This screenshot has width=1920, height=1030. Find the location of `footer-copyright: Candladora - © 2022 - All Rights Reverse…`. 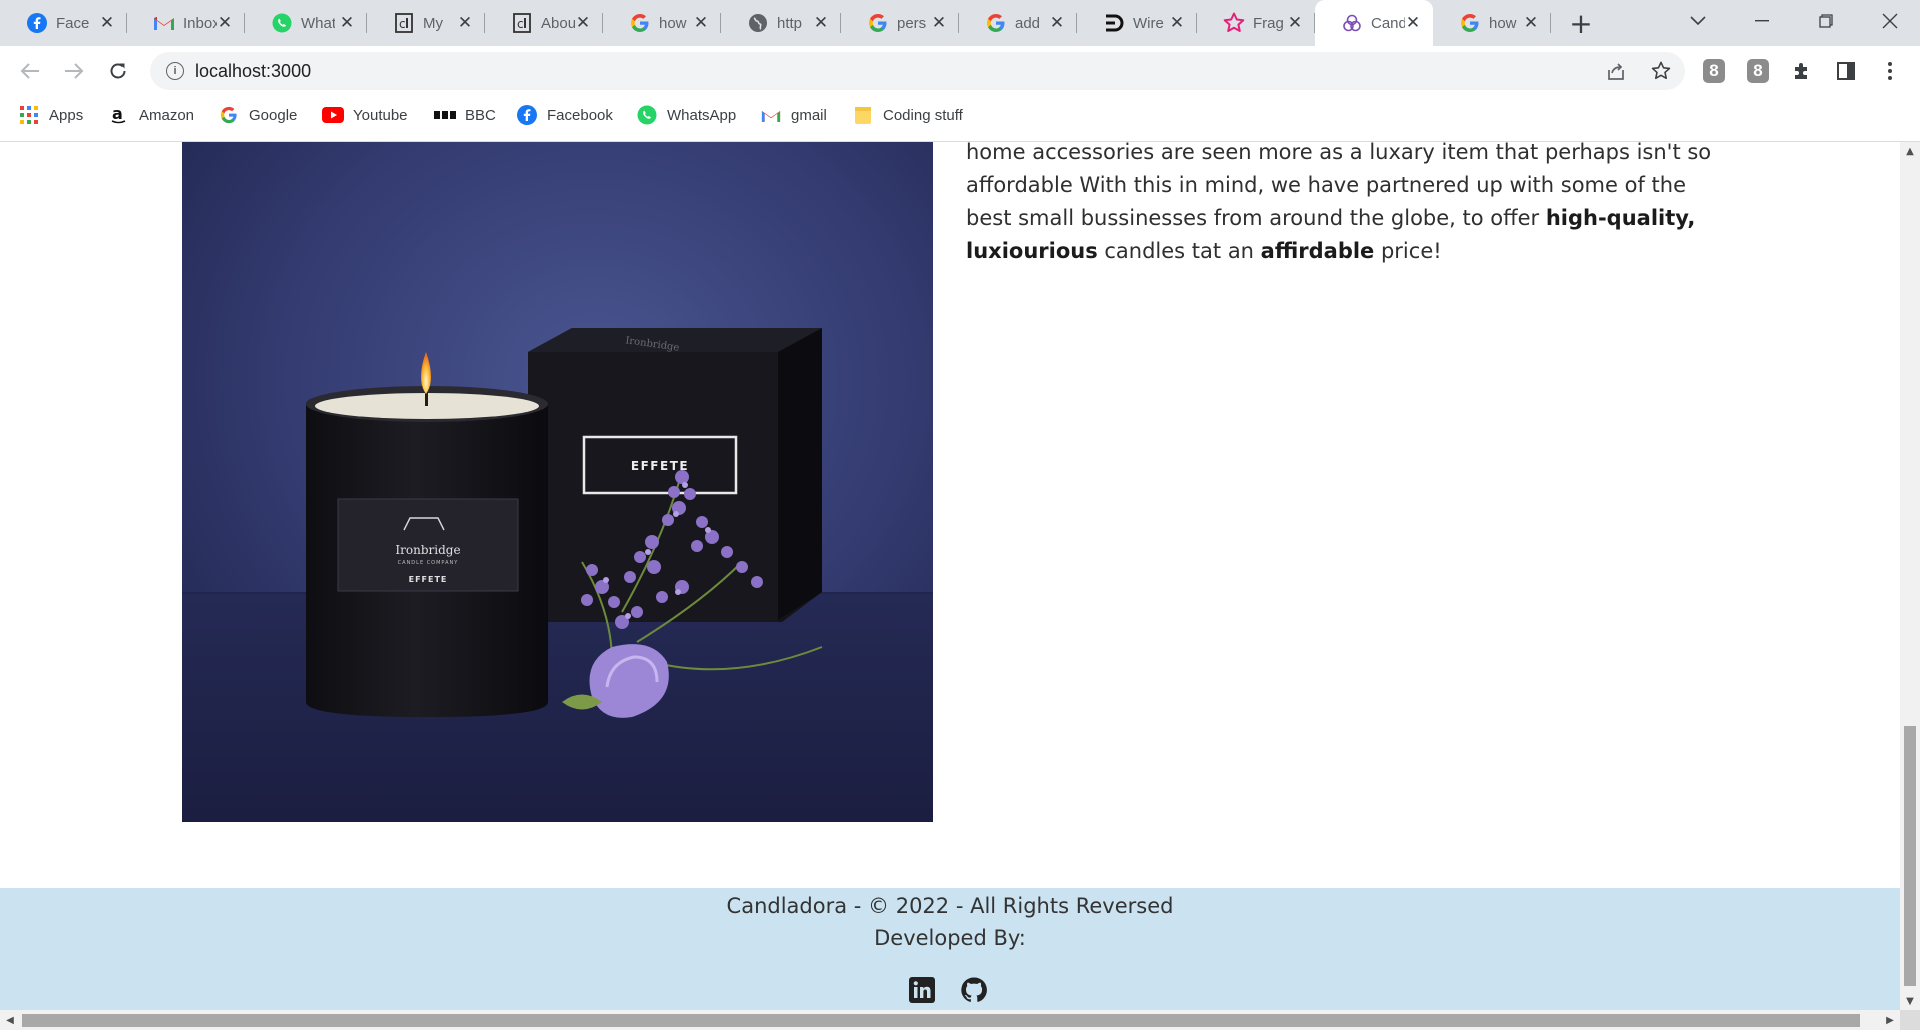

footer-copyright: Candladora - © 2022 - All Rights Reverse… is located at coordinates (950, 906).